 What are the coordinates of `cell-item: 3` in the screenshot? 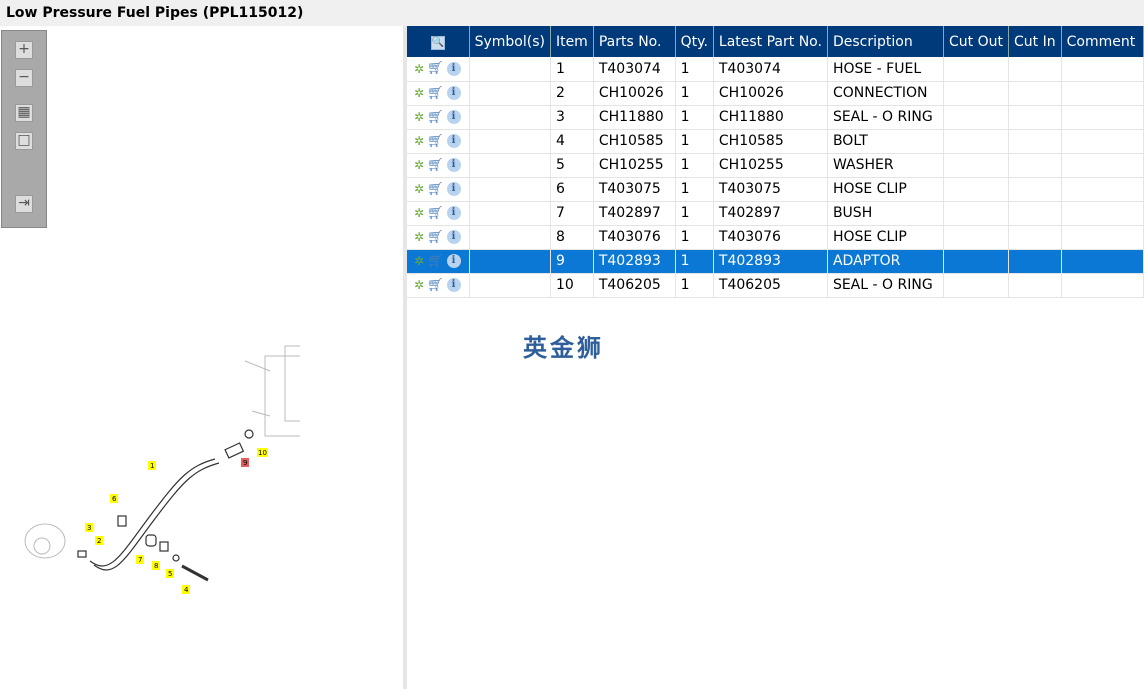 It's located at (572, 117).